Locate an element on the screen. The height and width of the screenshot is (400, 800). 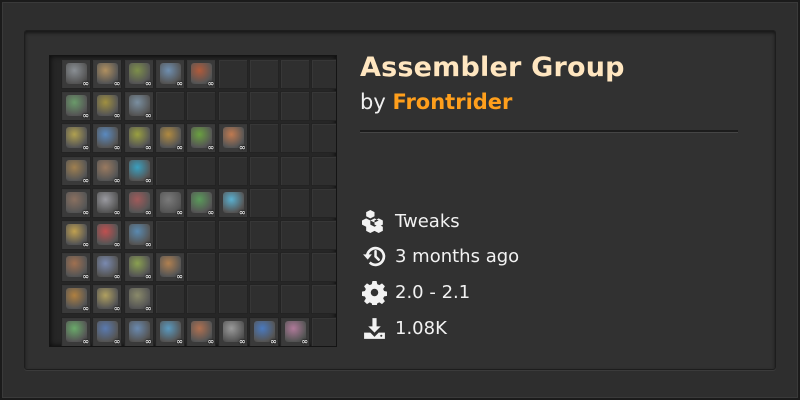
history-icon is located at coordinates (374, 256).